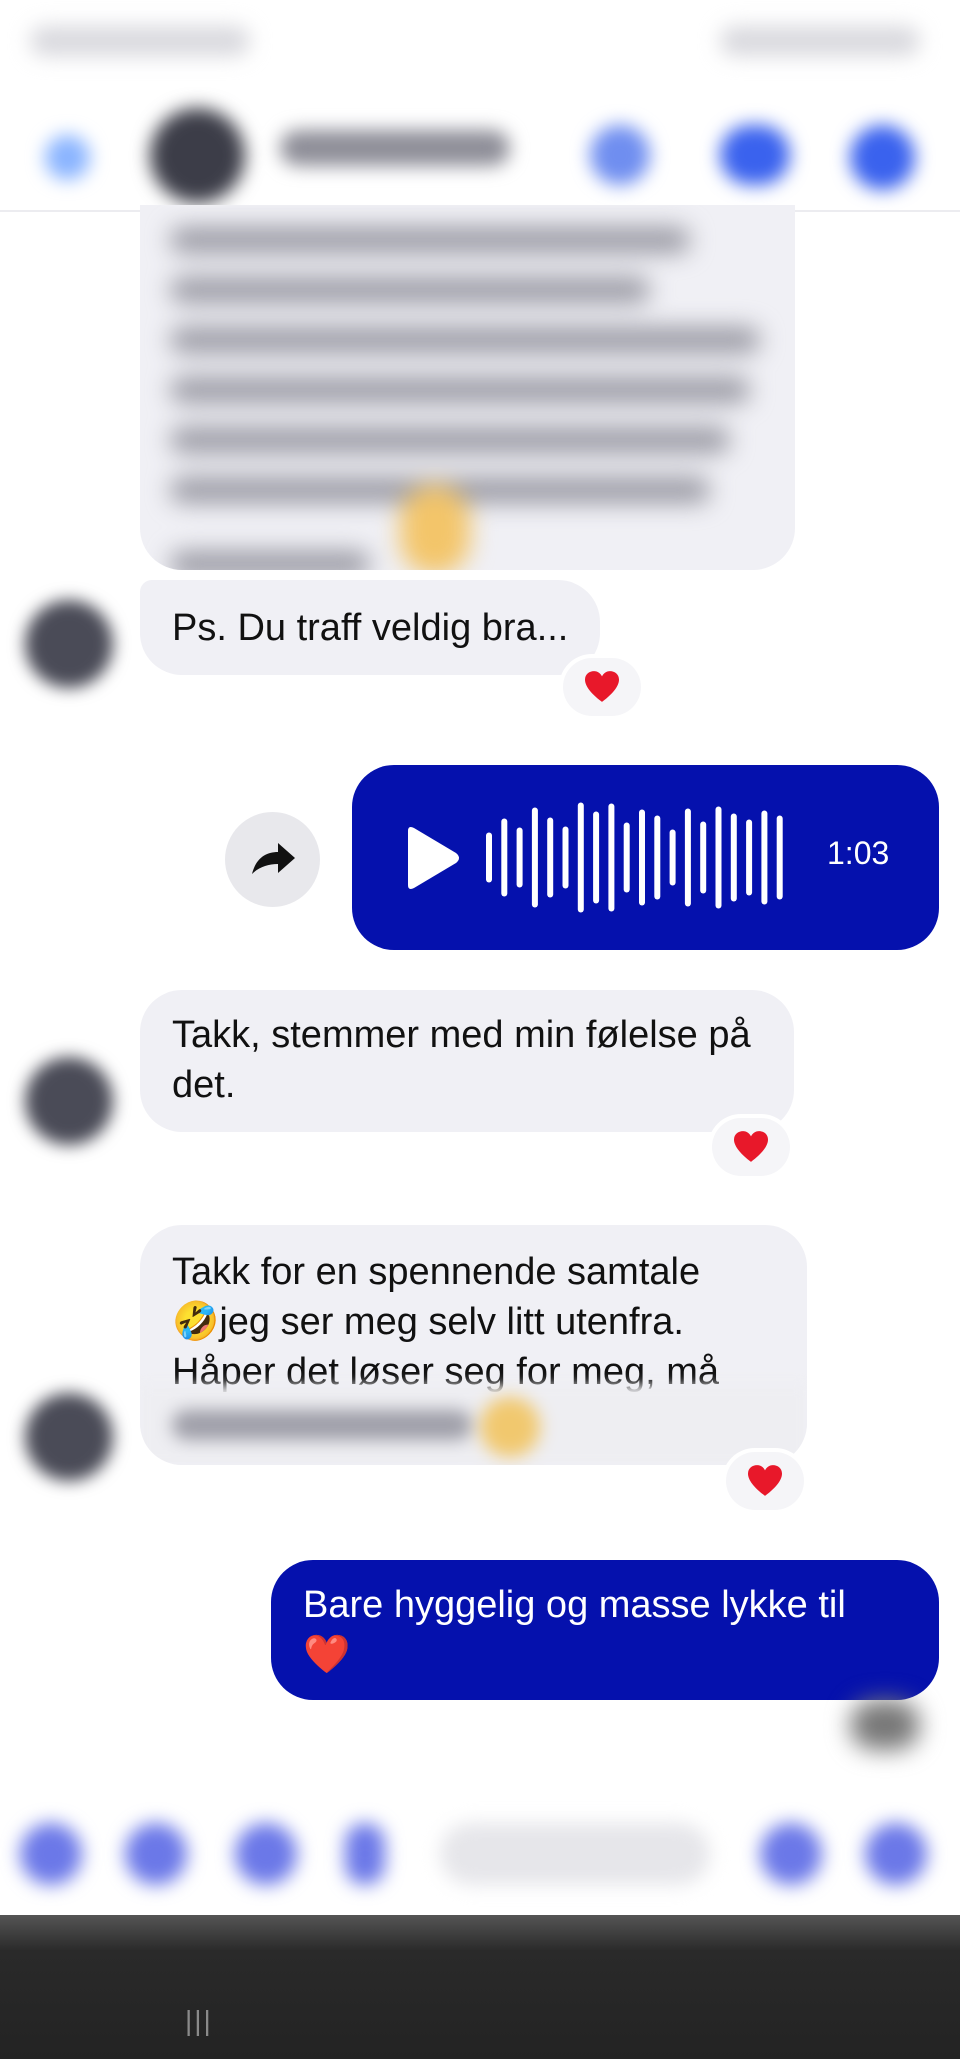 Image resolution: width=960 pixels, height=2059 pixels. I want to click on voice-message-bubble: 1:03, so click(645, 857).